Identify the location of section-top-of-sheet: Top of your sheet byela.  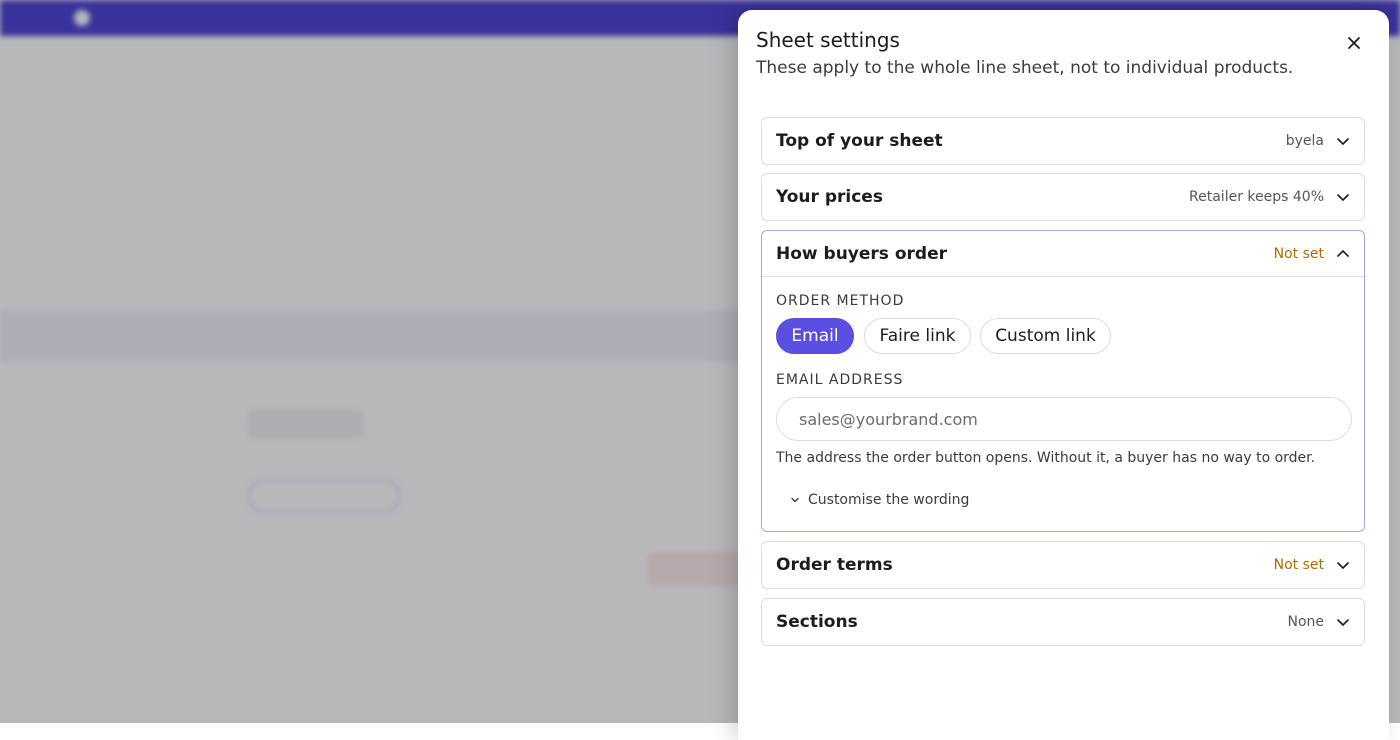
(1063, 141).